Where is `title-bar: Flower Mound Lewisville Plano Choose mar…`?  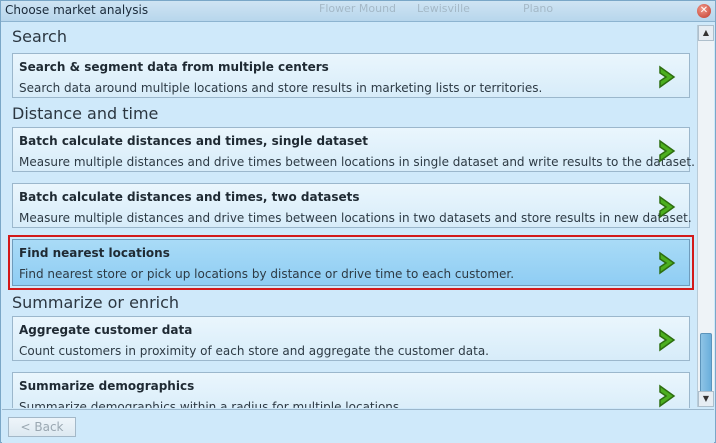
title-bar: Flower Mound Lewisville Plano Choose mar… is located at coordinates (358, 11).